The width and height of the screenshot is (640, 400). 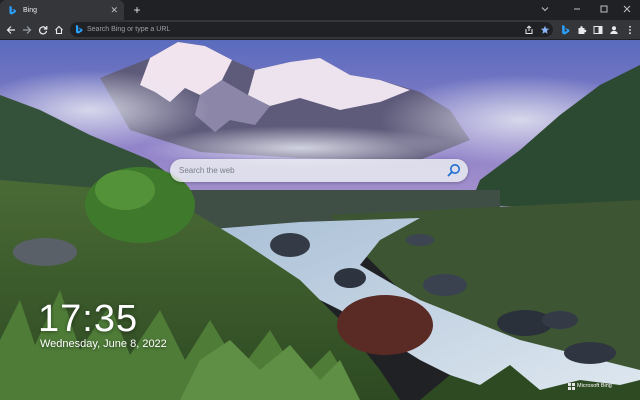 What do you see at coordinates (62, 10) in the screenshot?
I see `browser-tab: Bing ✕` at bounding box center [62, 10].